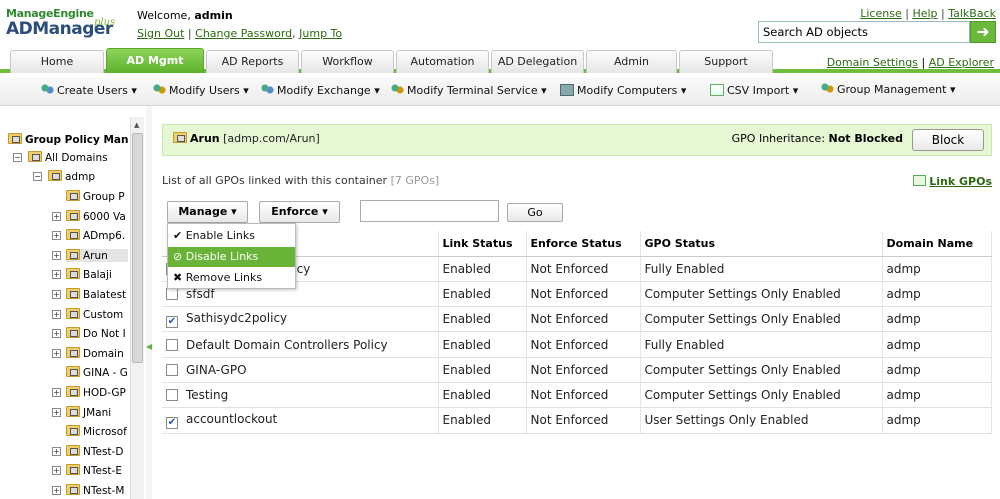 The image size is (1000, 499). What do you see at coordinates (726, 61) in the screenshot?
I see `tab-support: Support` at bounding box center [726, 61].